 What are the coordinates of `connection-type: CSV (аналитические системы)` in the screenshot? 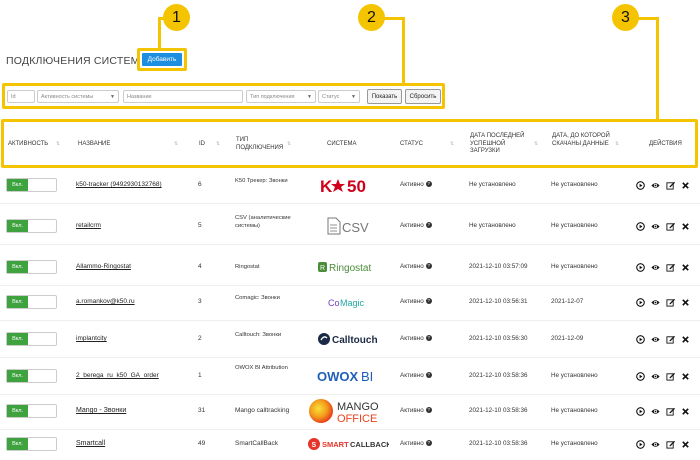 It's located at (263, 222).